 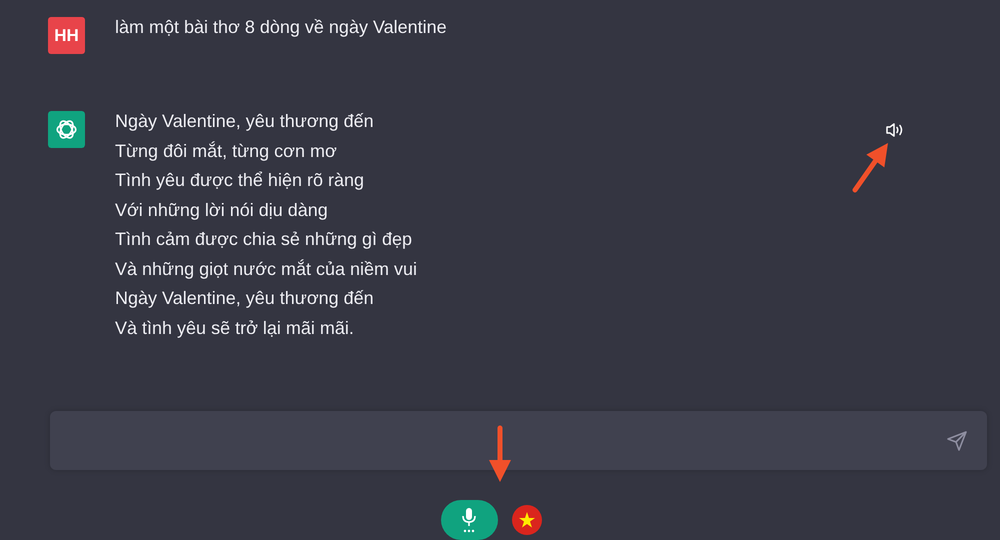 What do you see at coordinates (263, 239) in the screenshot?
I see `poem-line: Tình cảm được chia sẻ những gì đẹp` at bounding box center [263, 239].